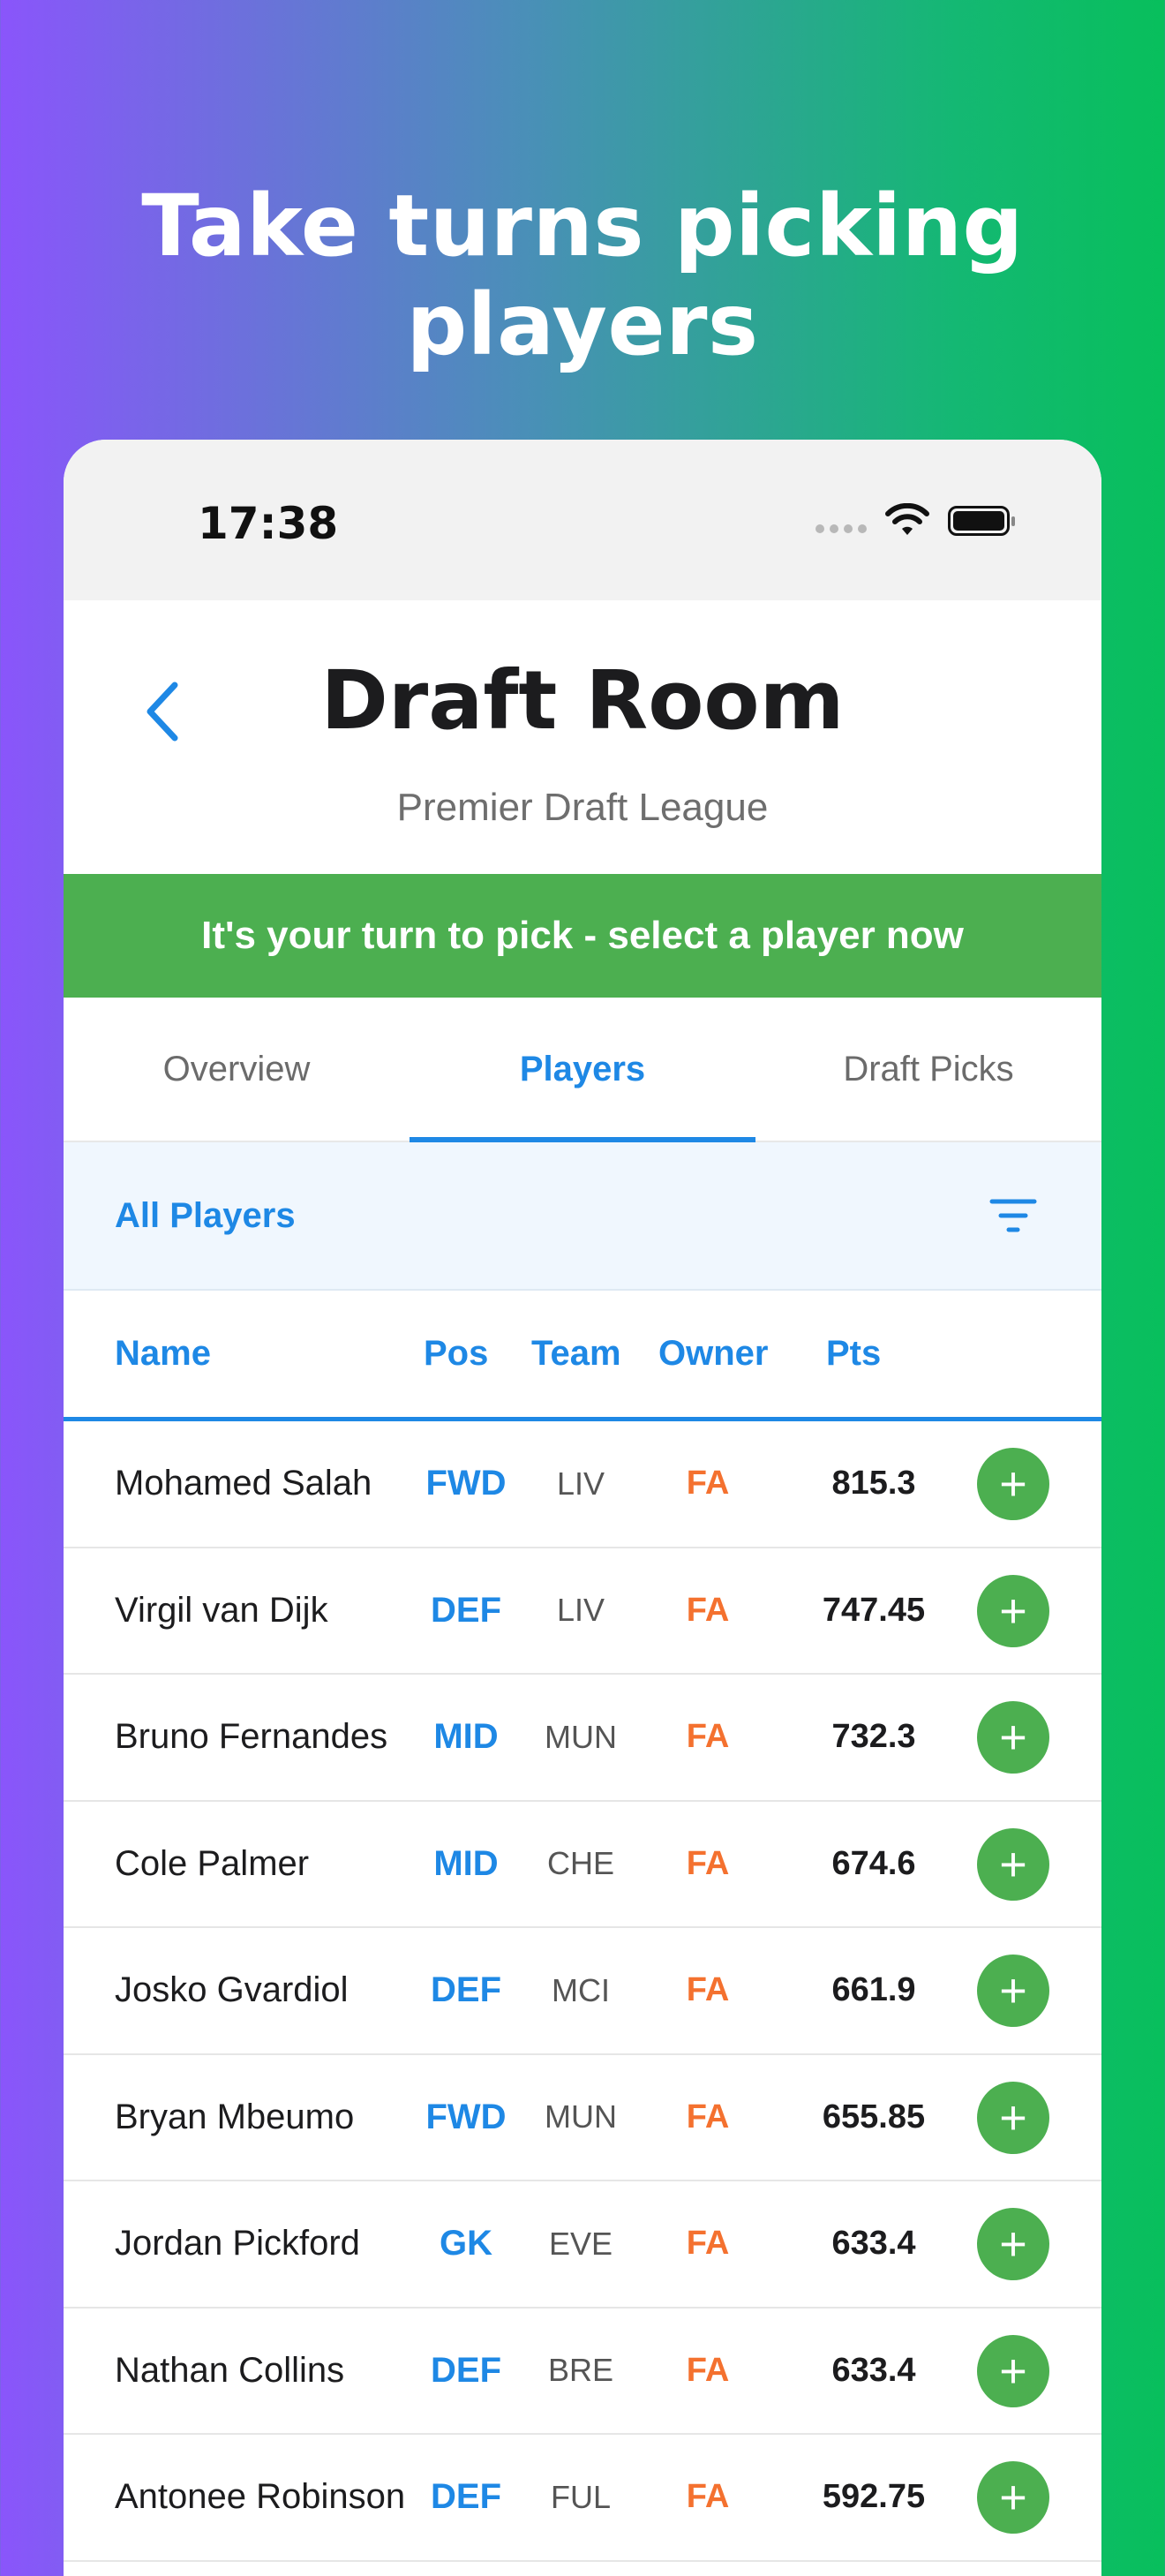  I want to click on league-subtitle: Premier Draft League, so click(582, 808).